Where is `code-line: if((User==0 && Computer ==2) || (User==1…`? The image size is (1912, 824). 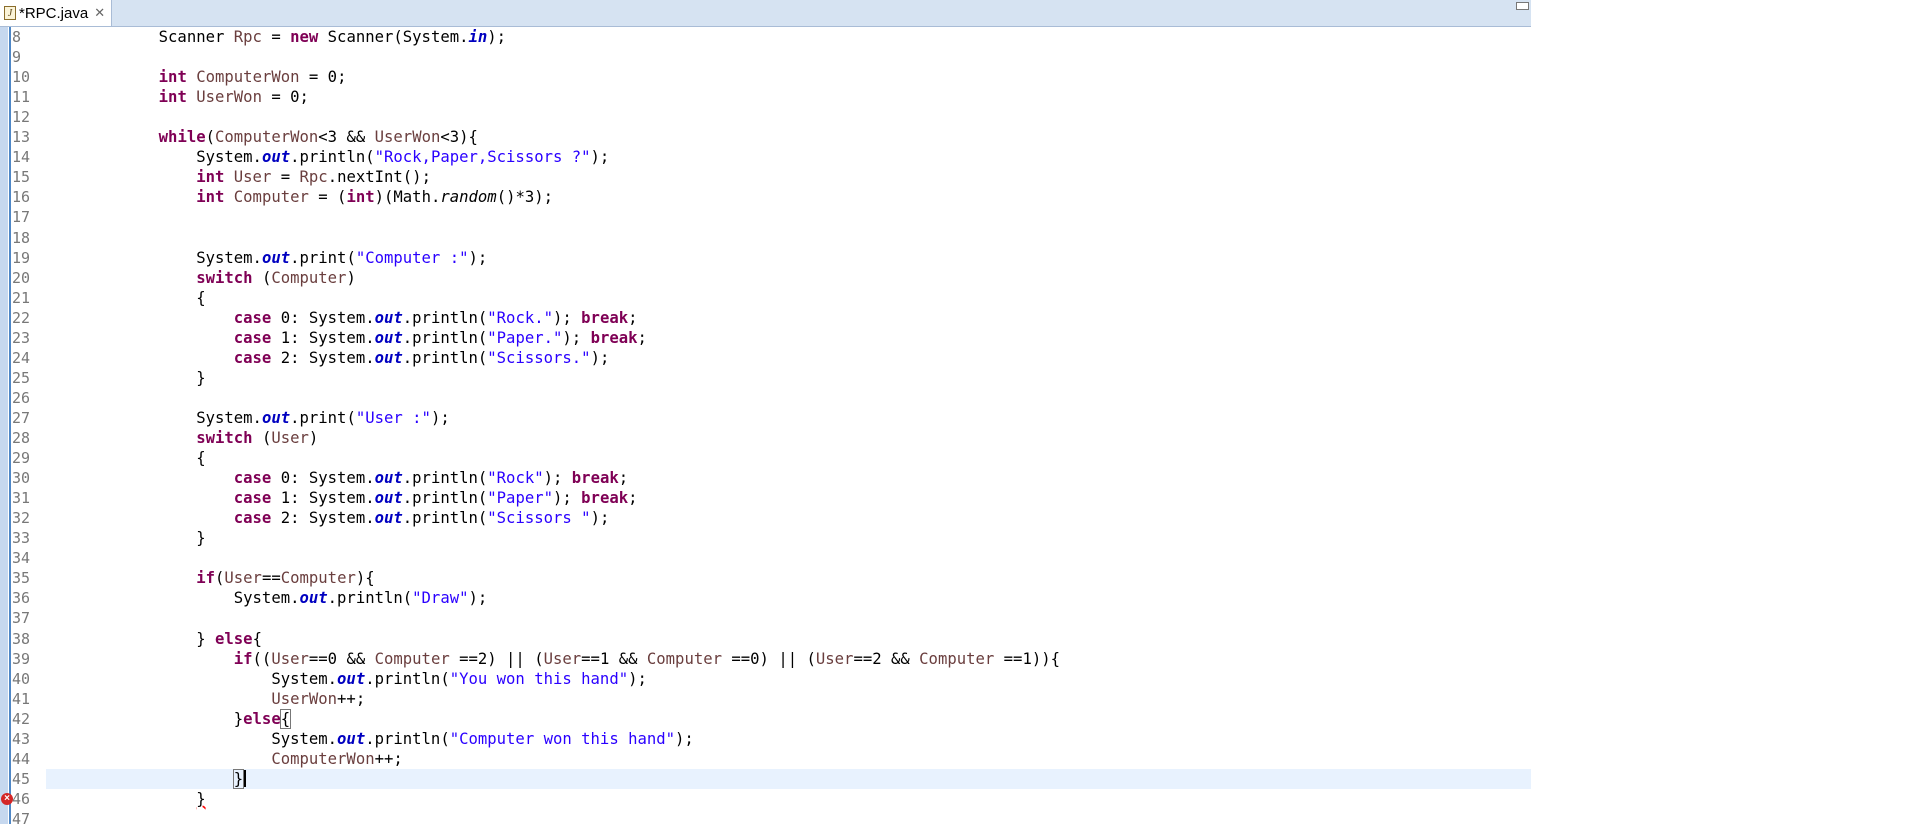
code-line: if((User==0 && Computer ==2) || (User==1… is located at coordinates (553, 659).